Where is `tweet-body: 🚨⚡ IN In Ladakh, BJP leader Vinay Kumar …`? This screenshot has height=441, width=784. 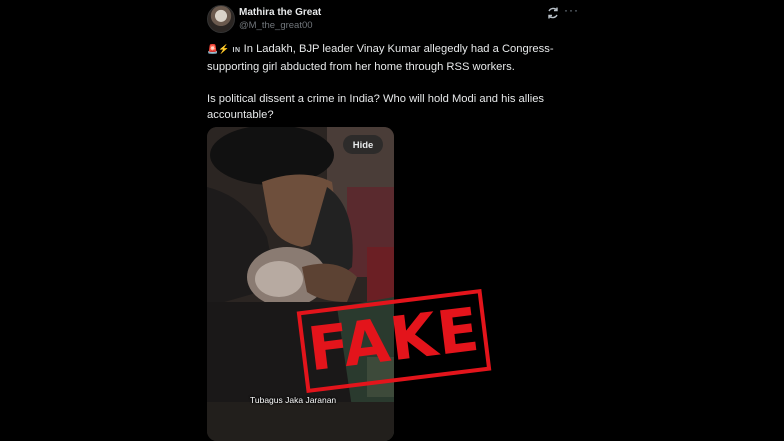 tweet-body: 🚨⚡ IN In Ladakh, BJP leader Vinay Kumar … is located at coordinates (392, 82).